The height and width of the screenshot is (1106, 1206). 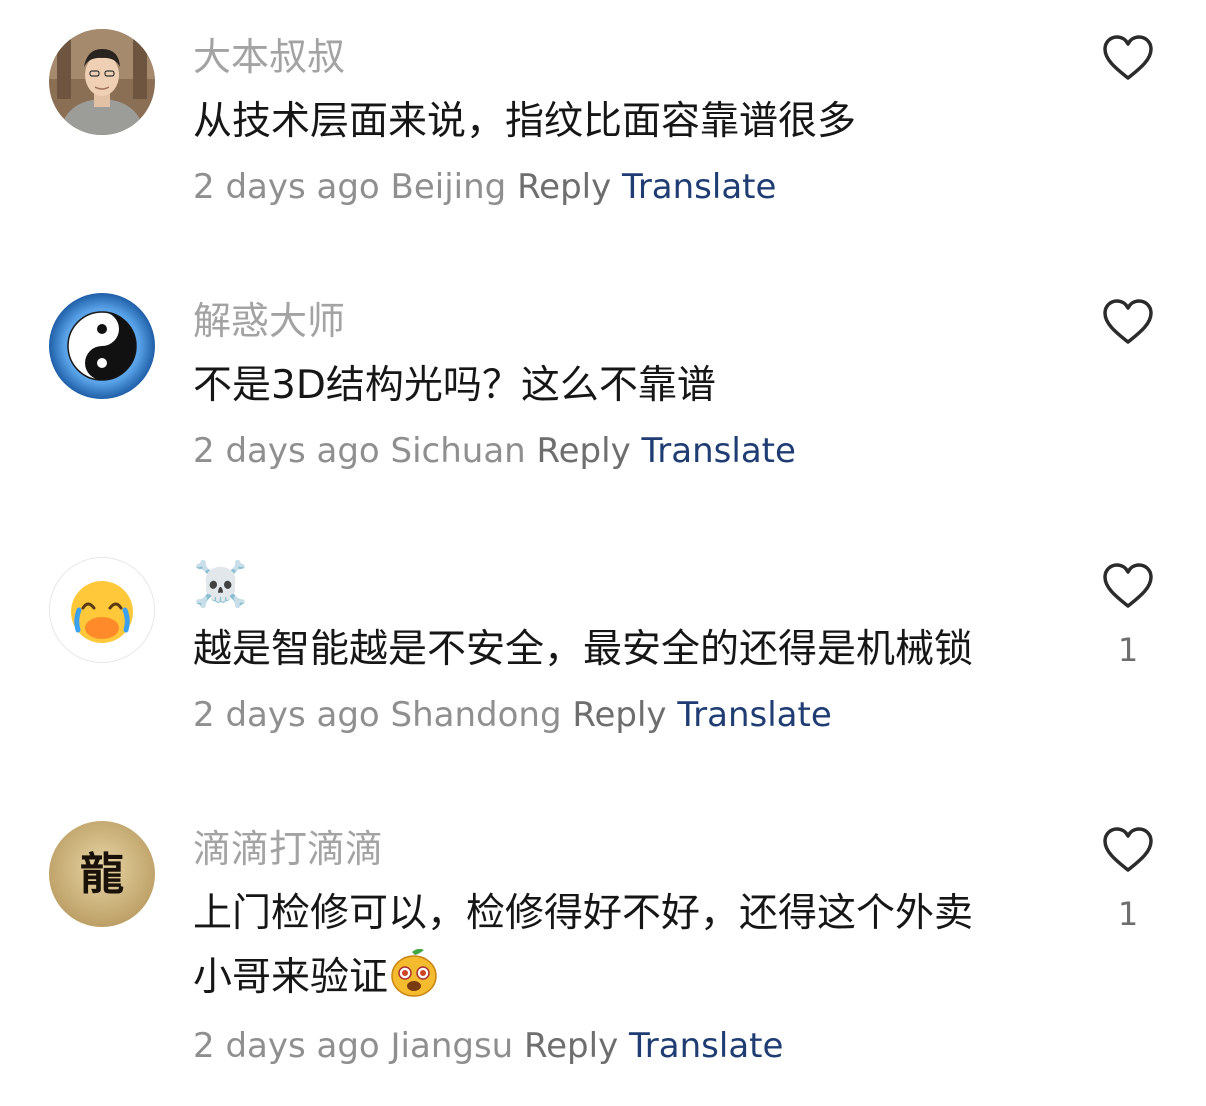 What do you see at coordinates (454, 385) in the screenshot?
I see `comment-text: 不是3D结构光吗？这么不靠谱` at bounding box center [454, 385].